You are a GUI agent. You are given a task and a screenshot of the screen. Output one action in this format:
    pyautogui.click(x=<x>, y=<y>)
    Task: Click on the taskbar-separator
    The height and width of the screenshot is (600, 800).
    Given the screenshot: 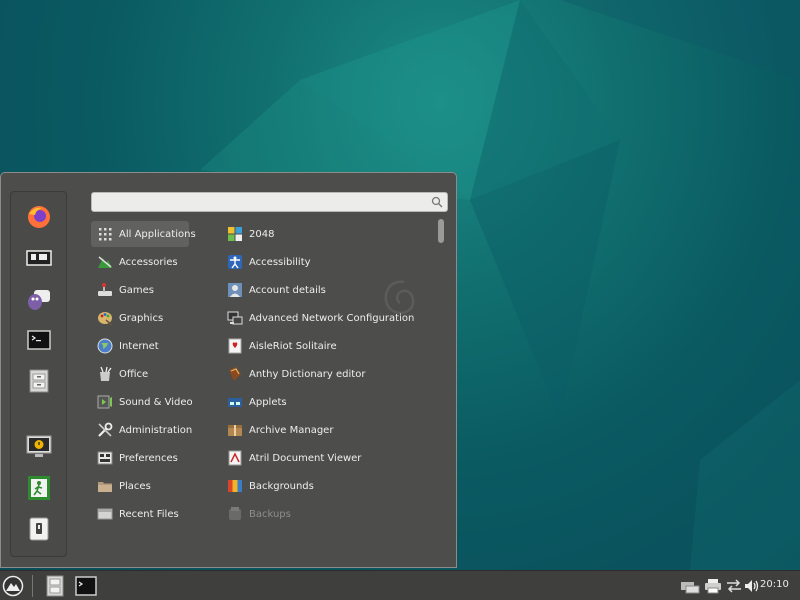 What is the action you would take?
    pyautogui.click(x=32, y=586)
    